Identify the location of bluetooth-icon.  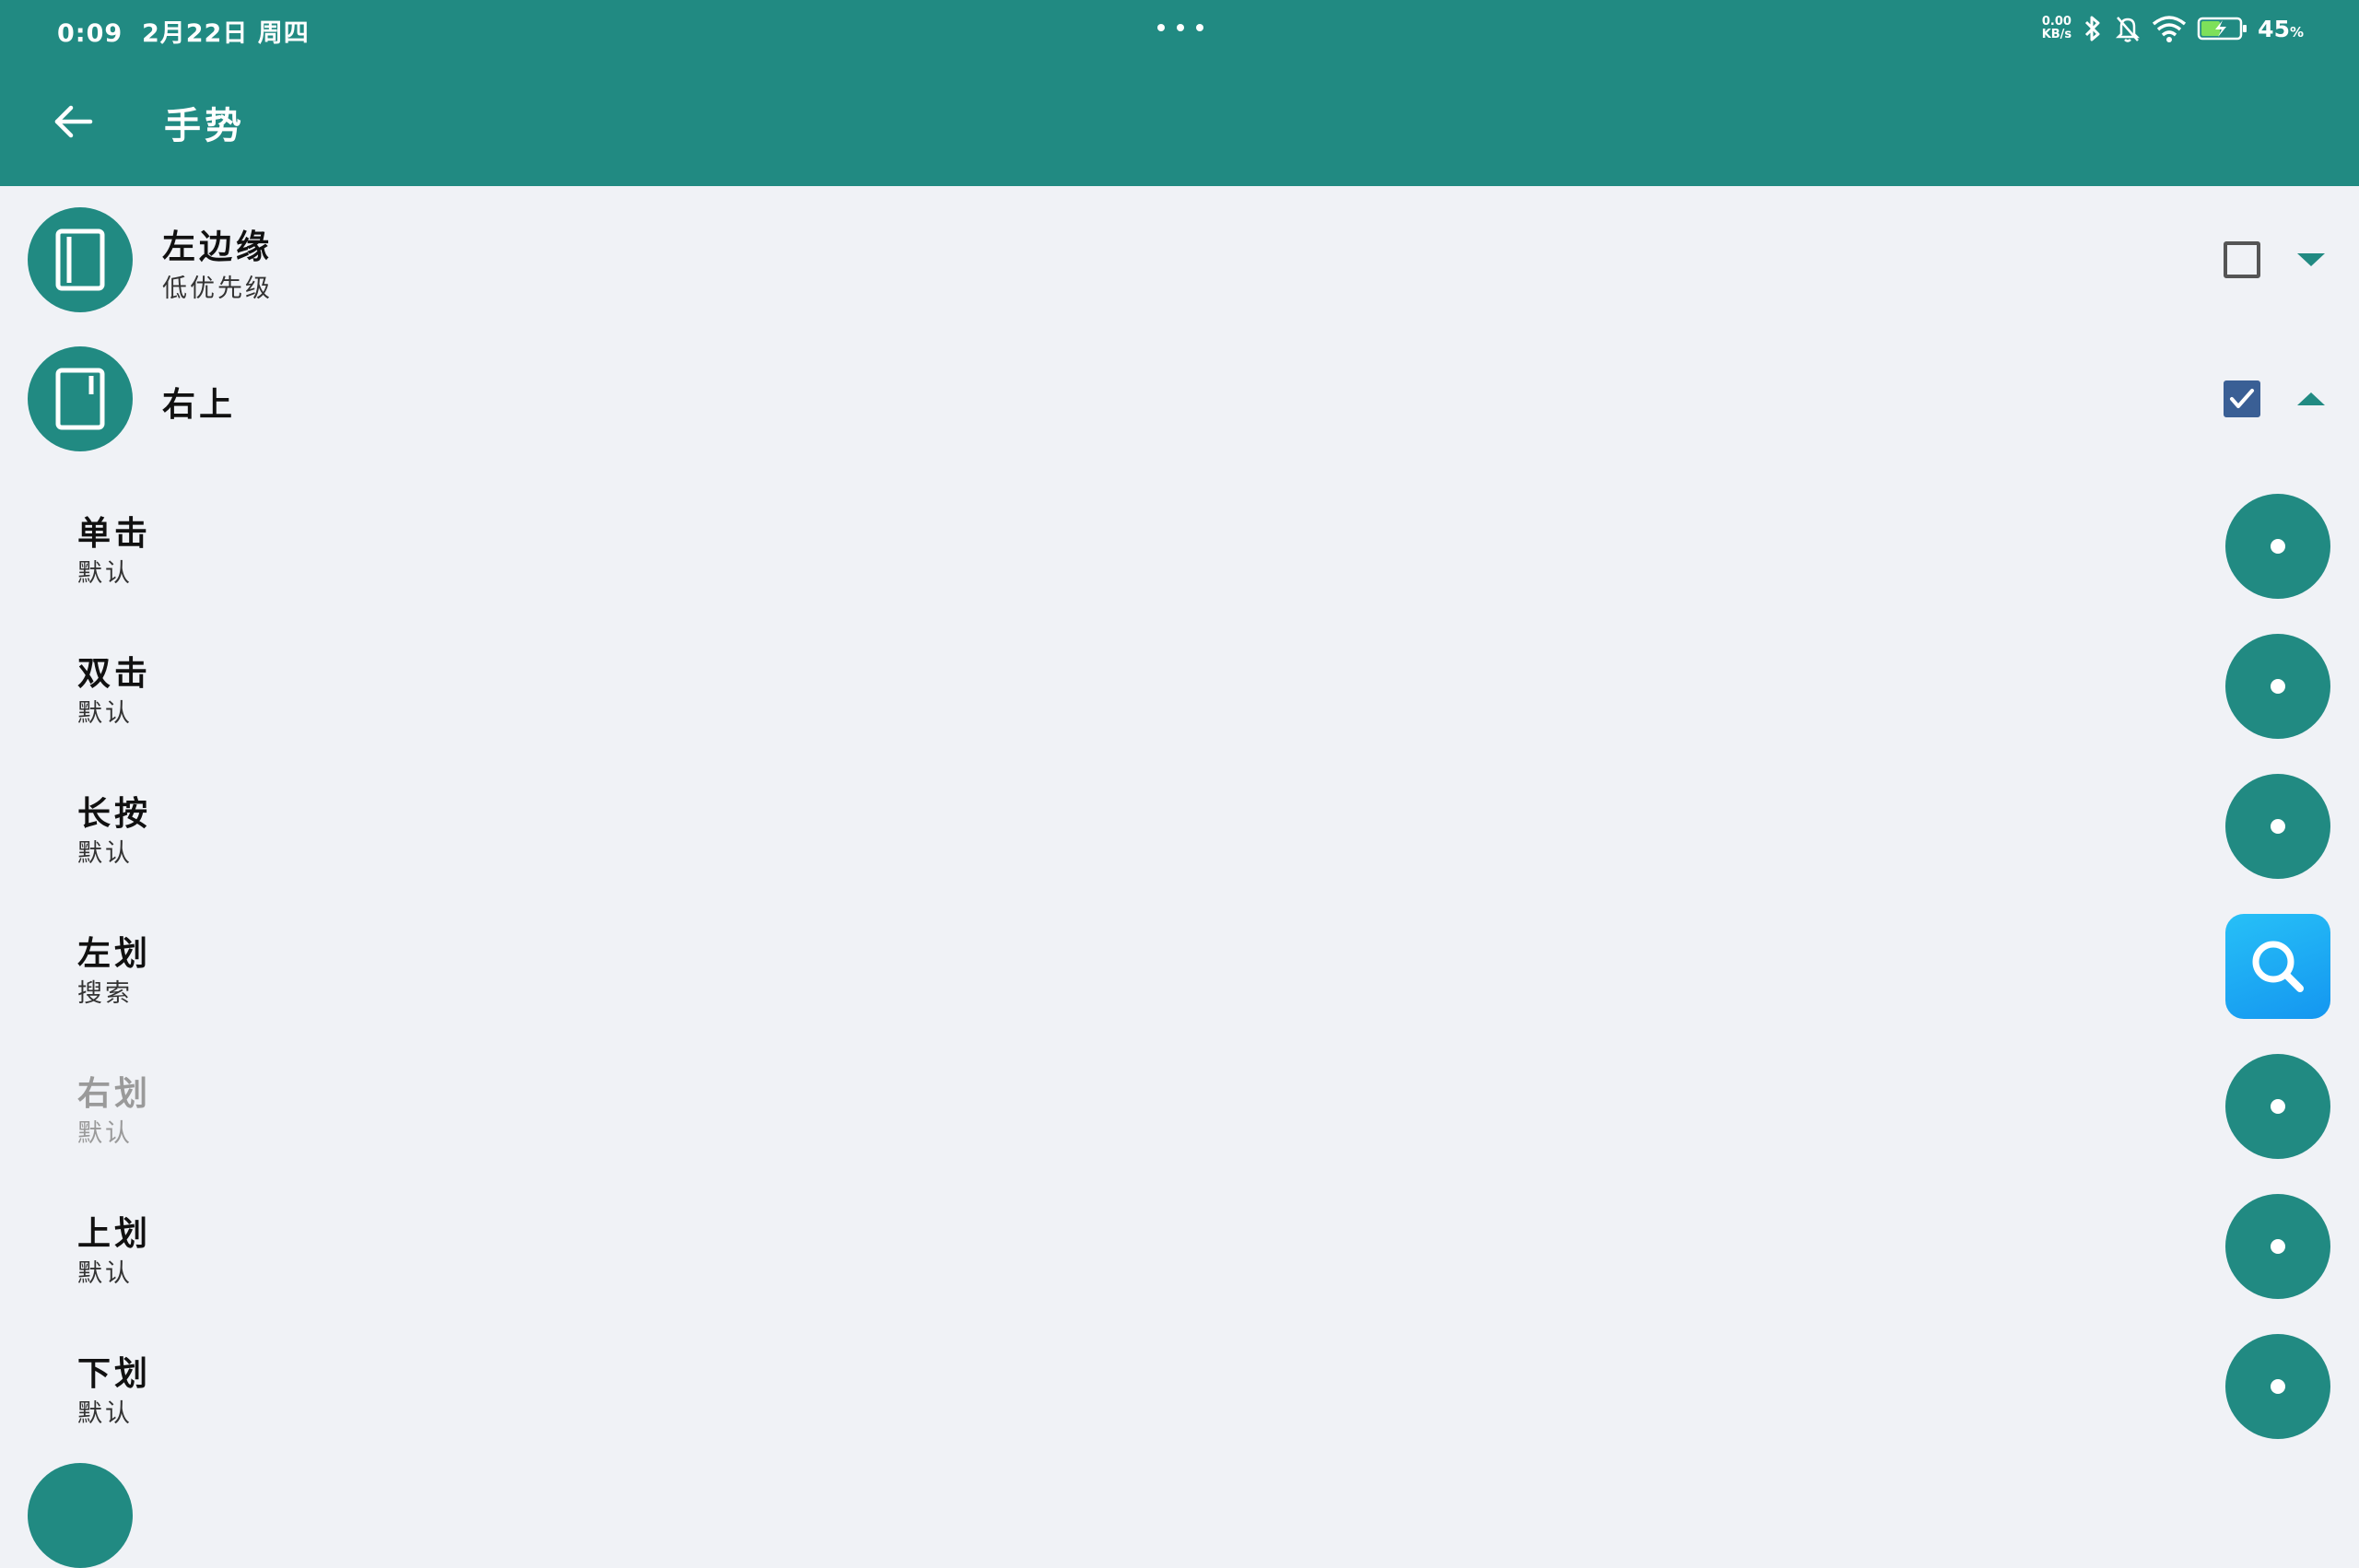
(2092, 29).